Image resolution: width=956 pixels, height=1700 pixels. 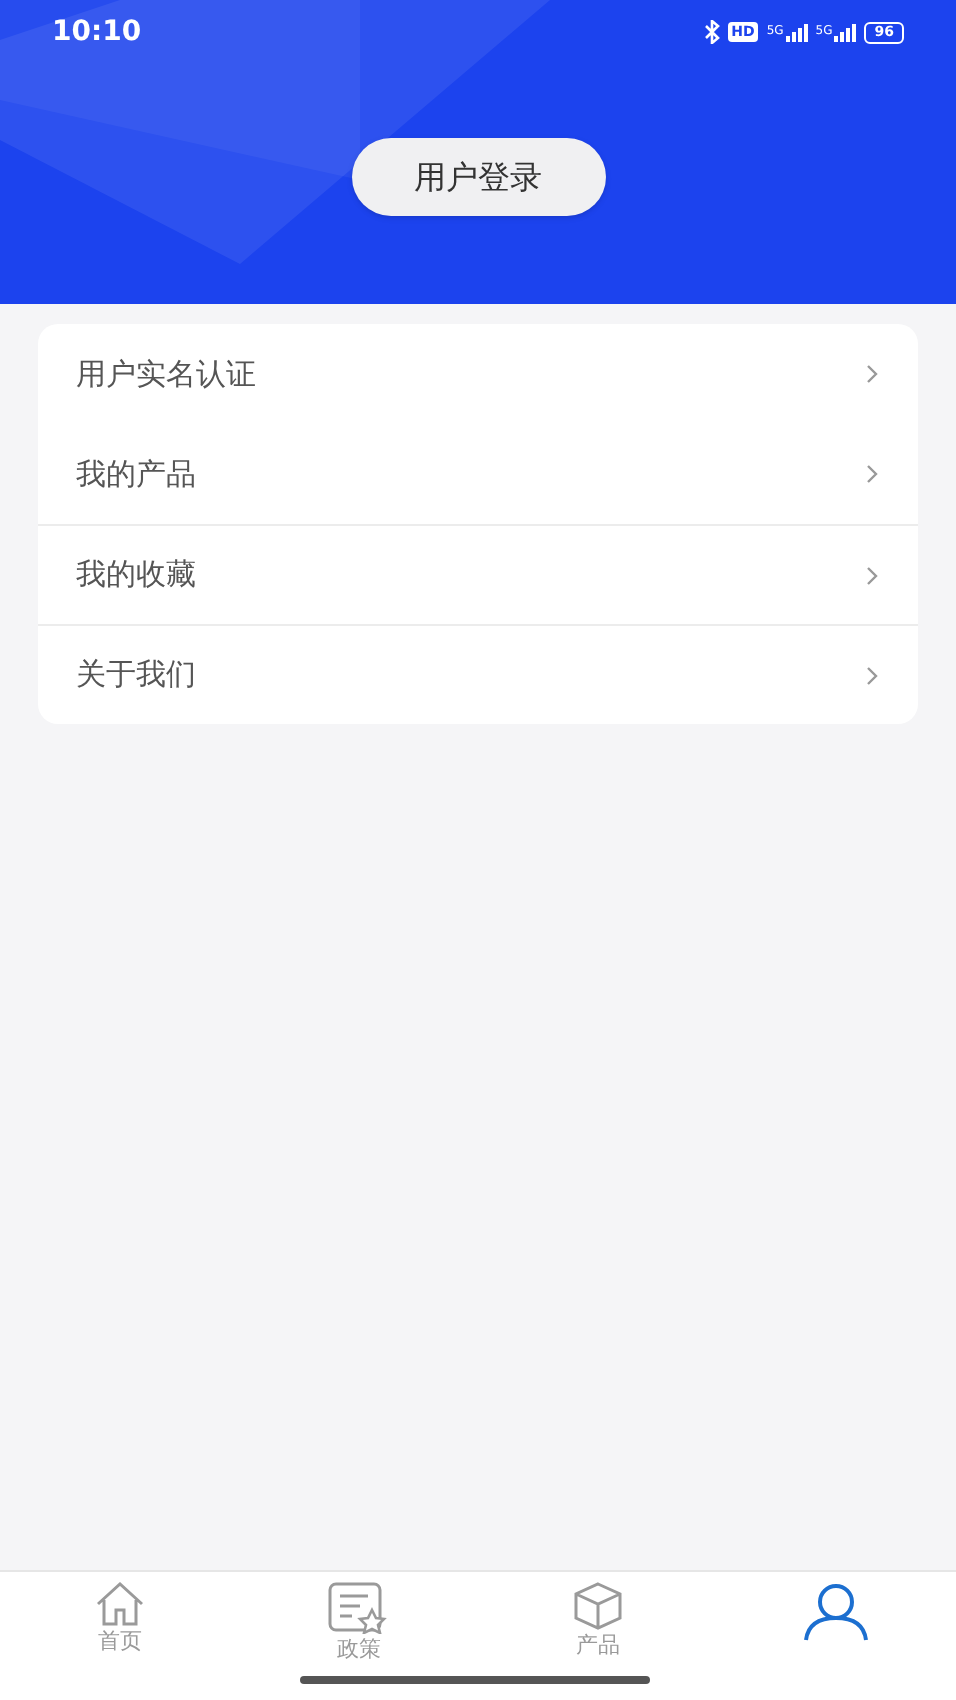 I want to click on login-button: 用户登录, so click(x=478, y=177).